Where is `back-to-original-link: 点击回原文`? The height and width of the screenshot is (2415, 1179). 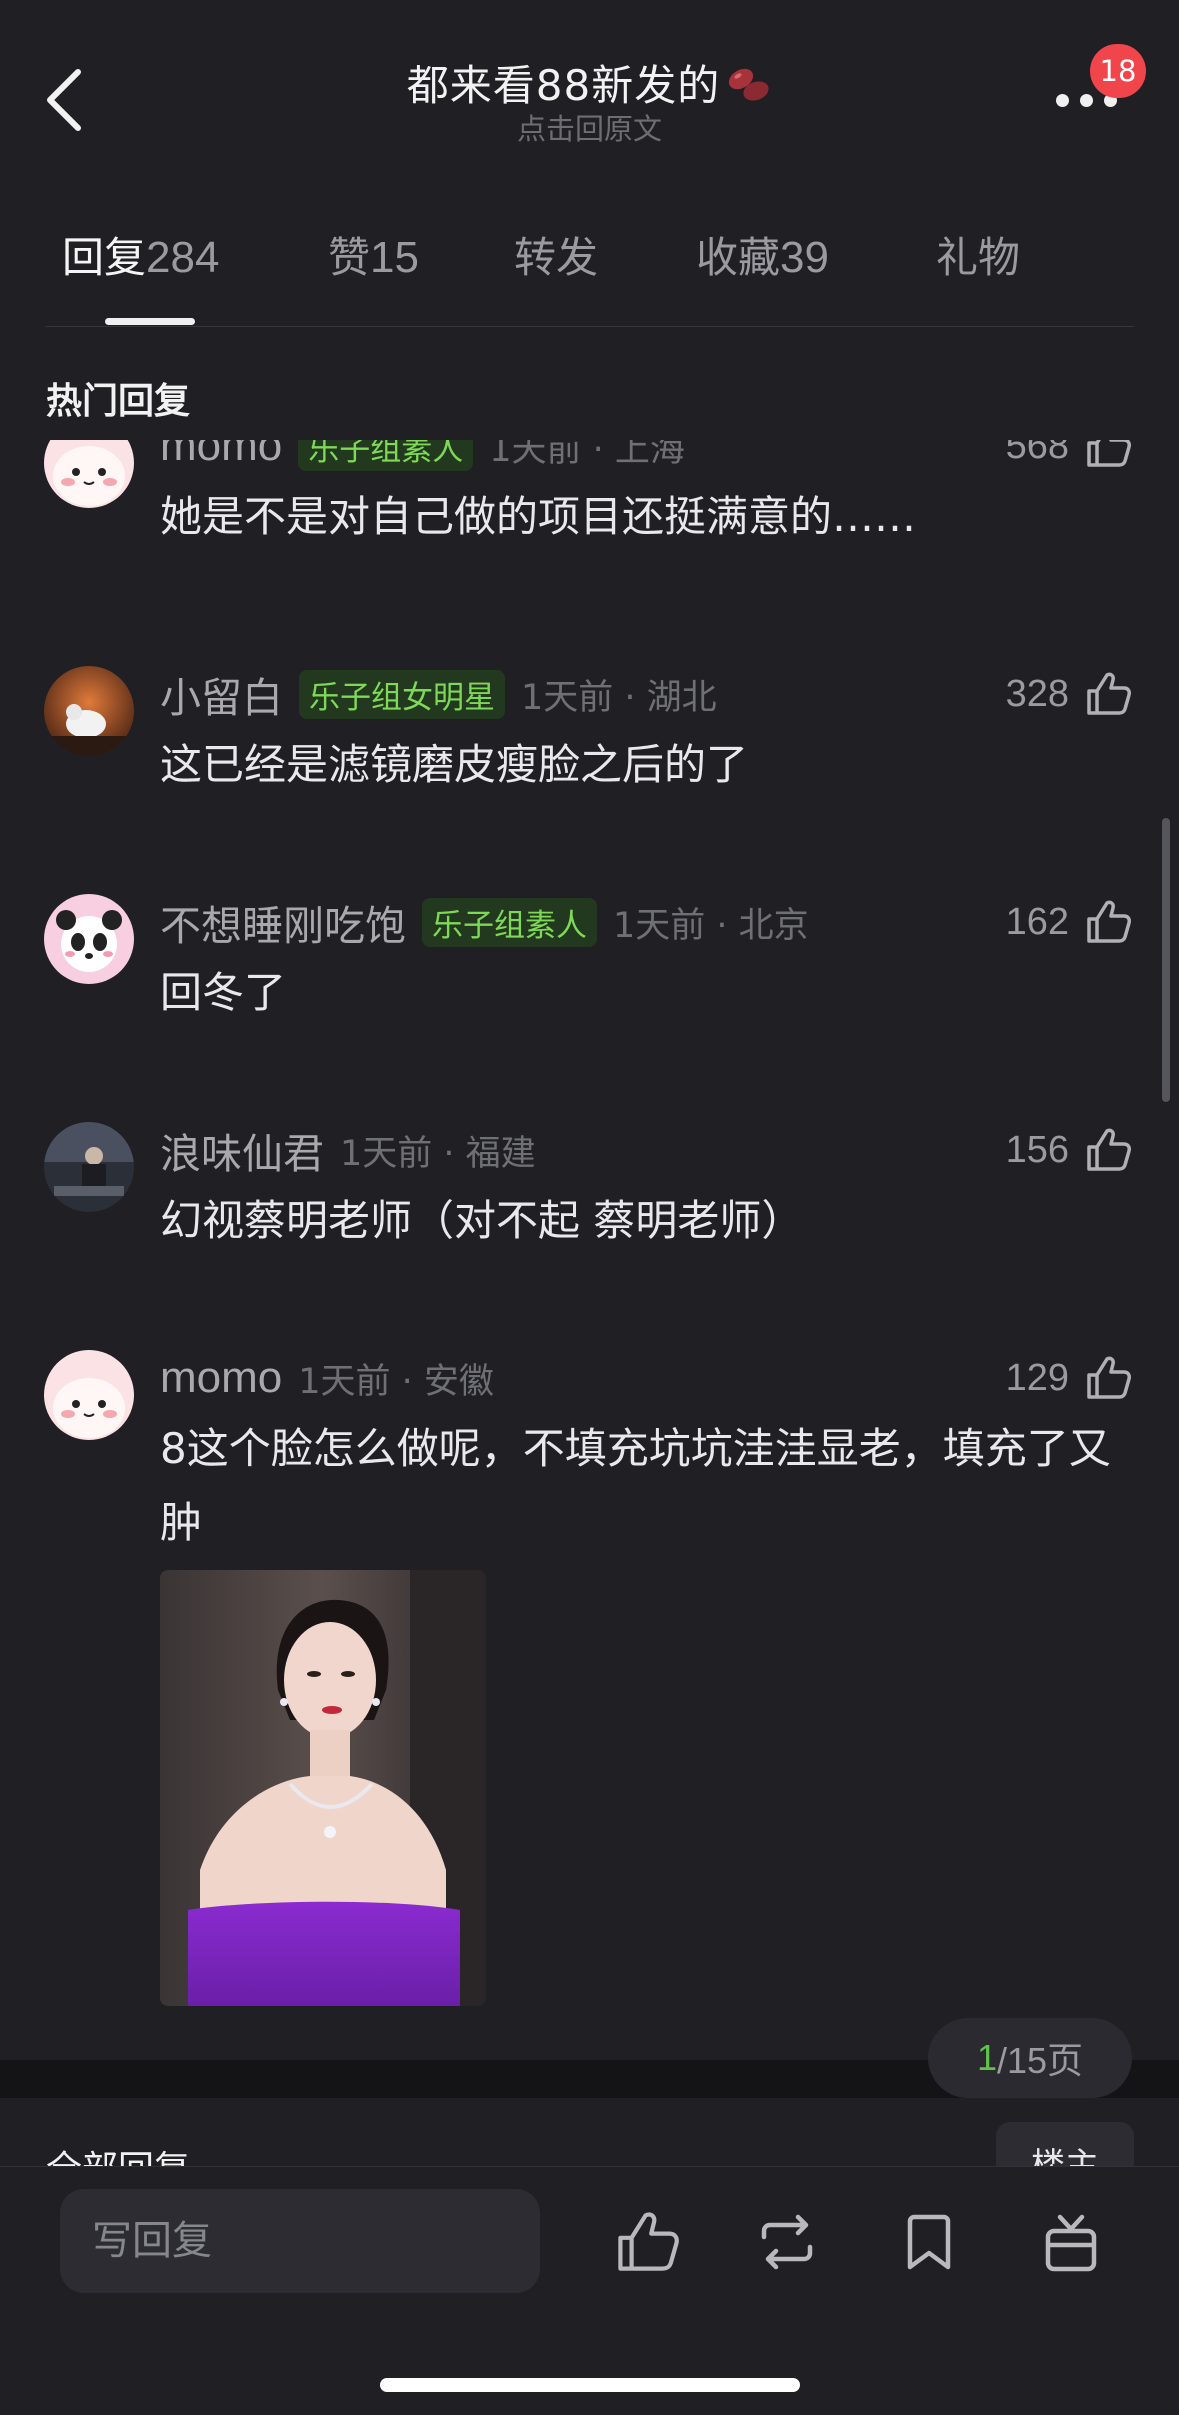 back-to-original-link: 点击回原文 is located at coordinates (589, 127).